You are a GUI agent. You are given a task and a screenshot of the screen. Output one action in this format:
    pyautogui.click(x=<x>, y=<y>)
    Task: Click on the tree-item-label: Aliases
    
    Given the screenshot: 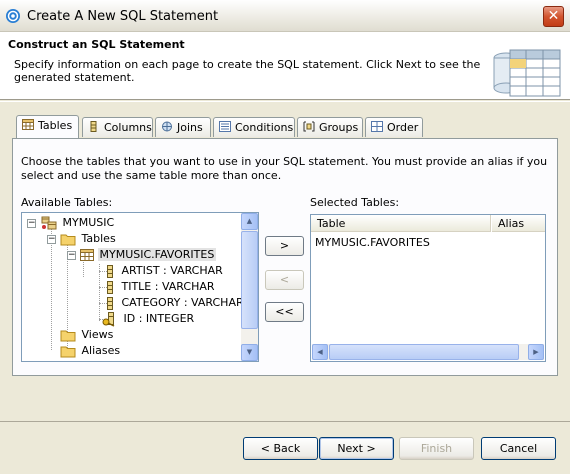 What is the action you would take?
    pyautogui.click(x=101, y=350)
    